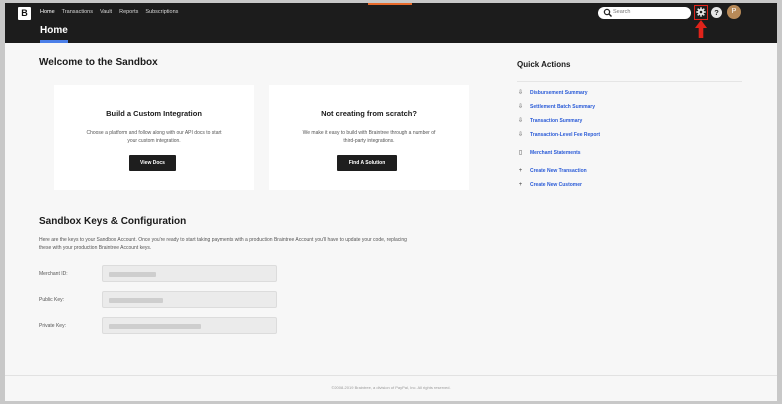  I want to click on quick-action-label: Create New Transaction, so click(558, 171).